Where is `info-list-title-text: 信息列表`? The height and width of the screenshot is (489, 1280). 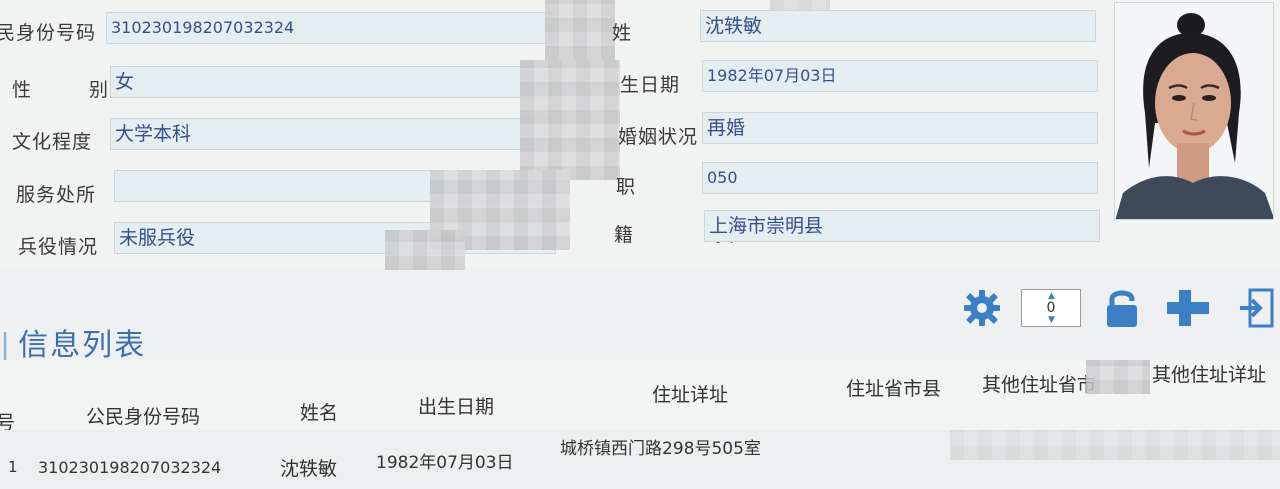 info-list-title-text: 信息列表 is located at coordinates (82, 345).